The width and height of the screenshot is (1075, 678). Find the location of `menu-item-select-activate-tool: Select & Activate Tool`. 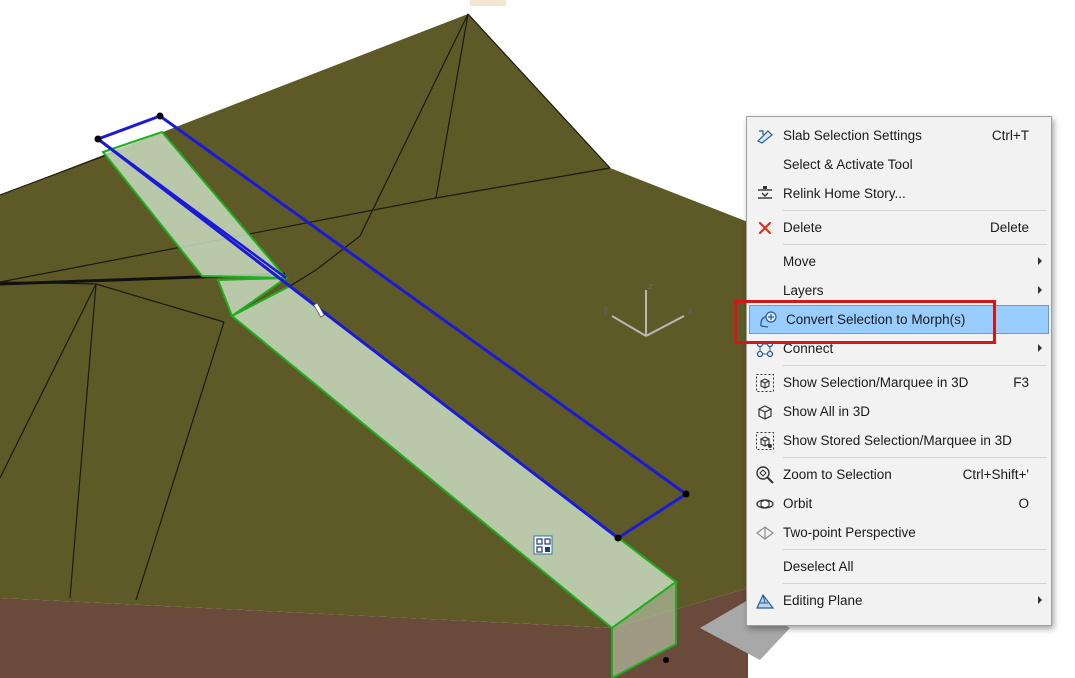

menu-item-select-activate-tool: Select & Activate Tool is located at coordinates (899, 164).